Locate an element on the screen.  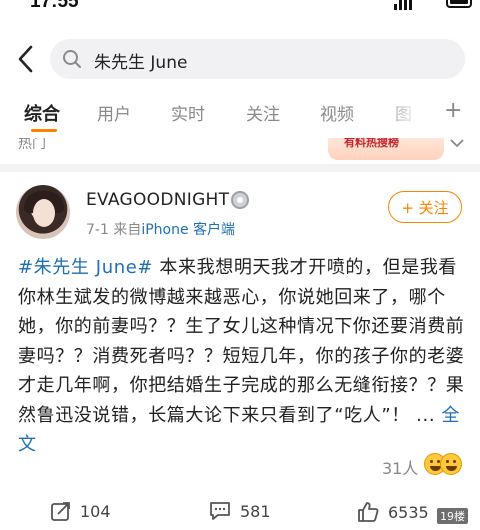
status-time: 17:55 is located at coordinates (54, 6).